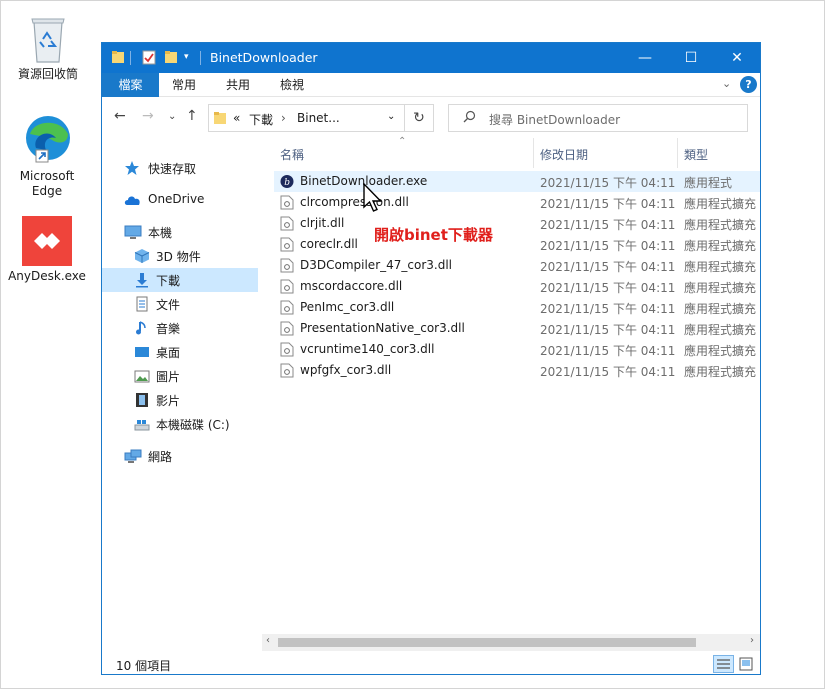  Describe the element at coordinates (268, 640) in the screenshot. I see `scroll-left-icon: ‹` at that location.